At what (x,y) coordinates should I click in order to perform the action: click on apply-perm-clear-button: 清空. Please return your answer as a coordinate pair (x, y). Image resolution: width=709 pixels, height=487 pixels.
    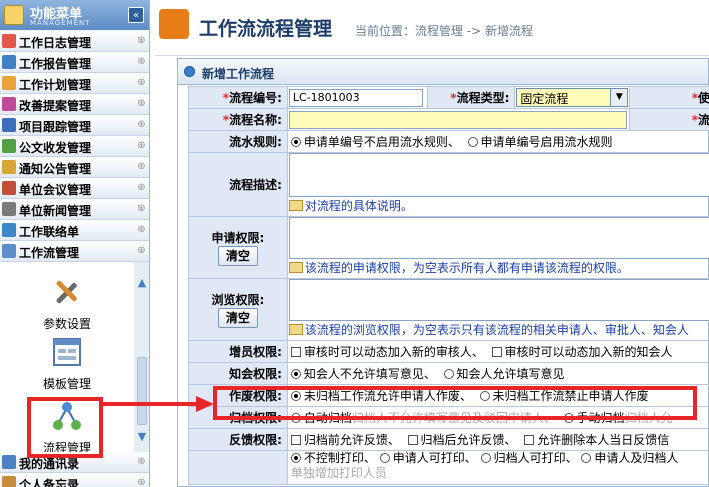
    Looking at the image, I should click on (237, 256).